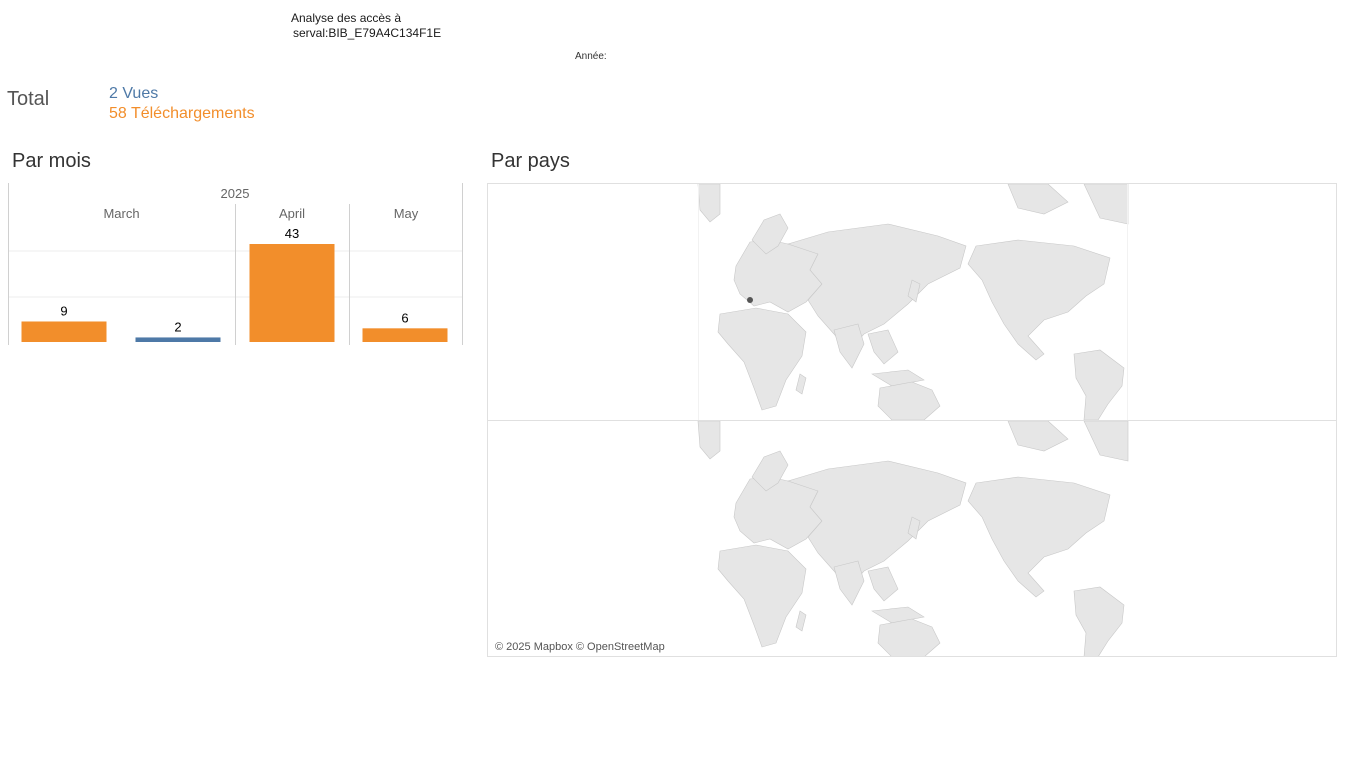  Describe the element at coordinates (591, 56) in the screenshot. I see `year-filter-label: Année:` at that location.